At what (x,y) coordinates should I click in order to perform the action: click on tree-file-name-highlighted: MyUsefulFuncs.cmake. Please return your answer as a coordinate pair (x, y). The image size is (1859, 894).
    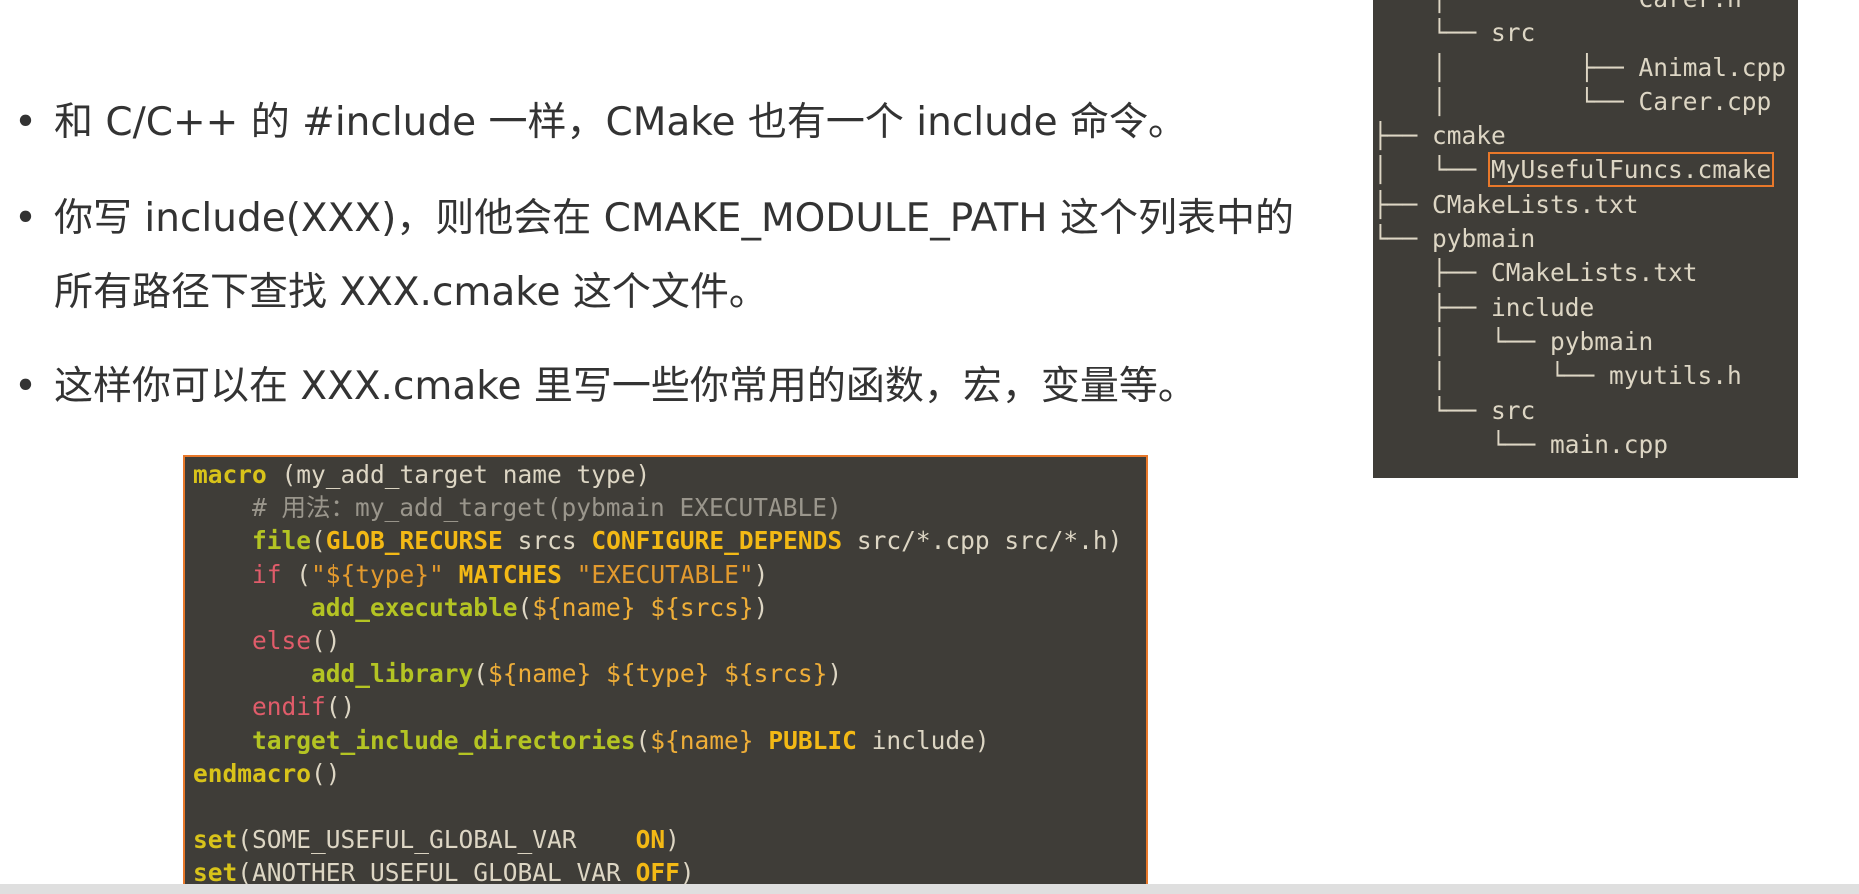
    Looking at the image, I should click on (1631, 170).